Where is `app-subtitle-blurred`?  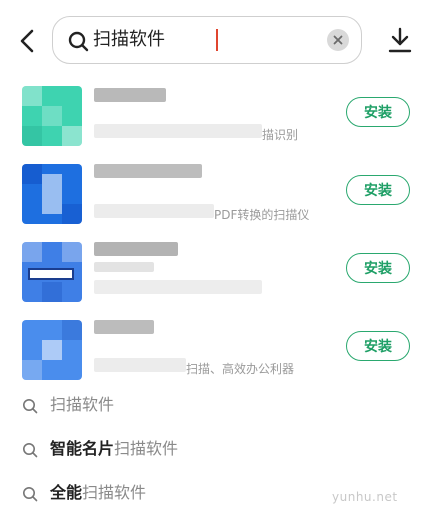
app-subtitle-blurred is located at coordinates (124, 267).